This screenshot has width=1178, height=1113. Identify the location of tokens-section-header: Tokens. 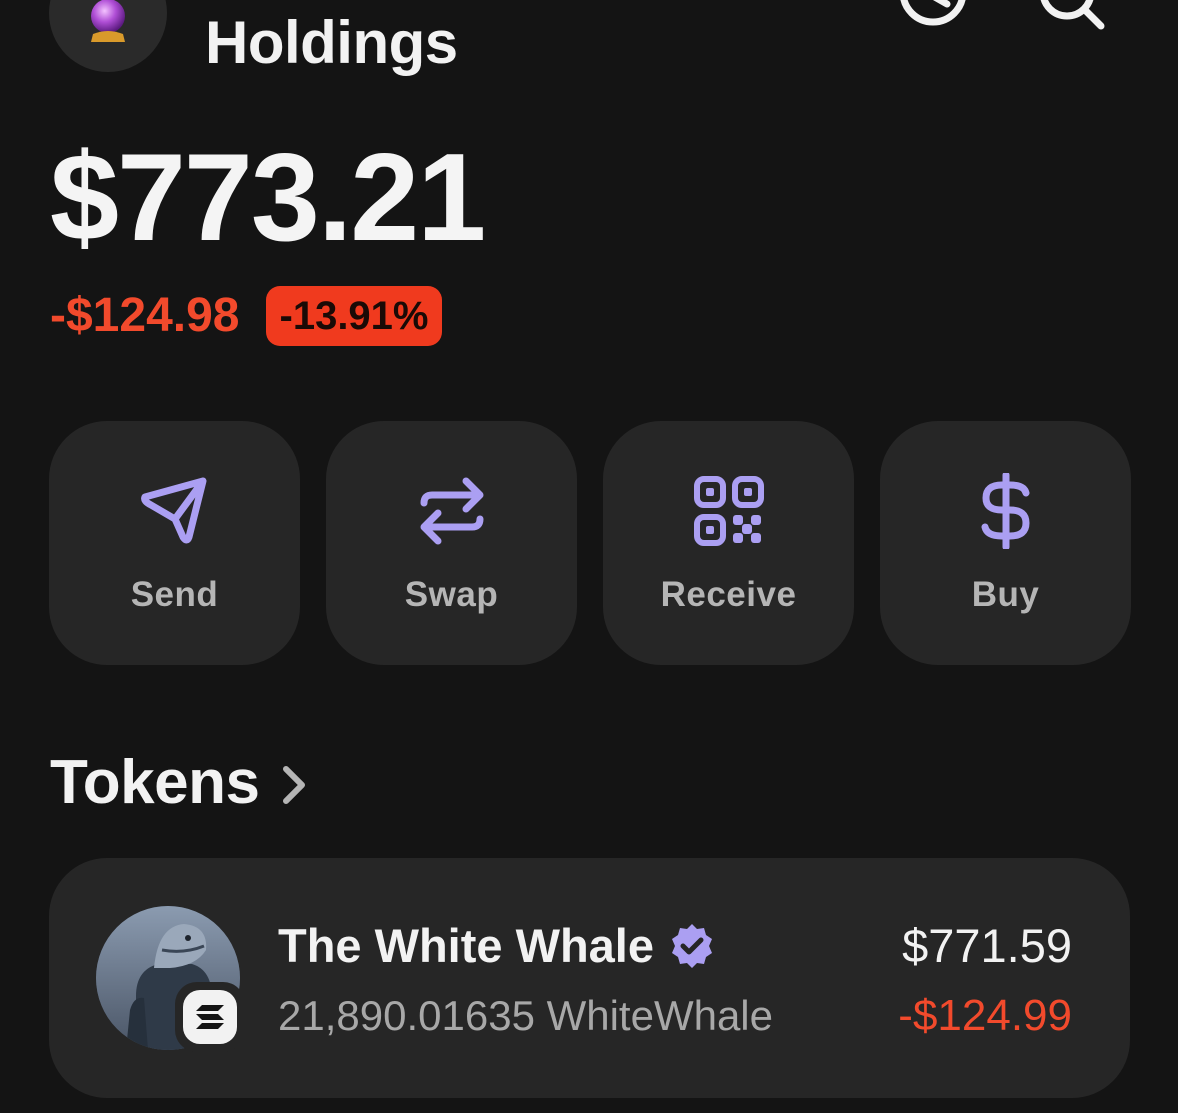
(178, 783).